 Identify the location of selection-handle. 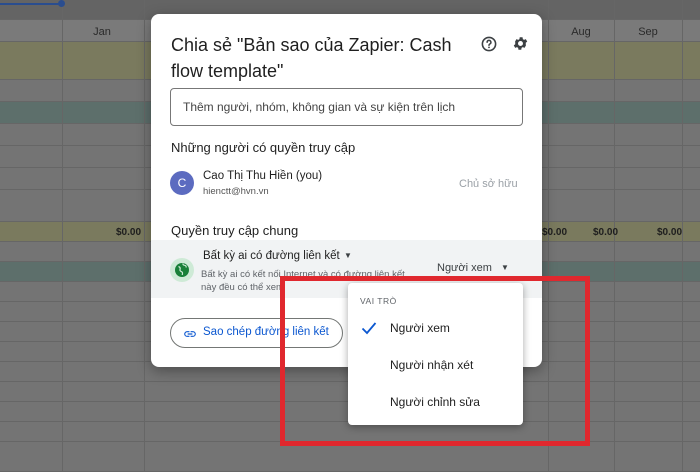
(61, 3).